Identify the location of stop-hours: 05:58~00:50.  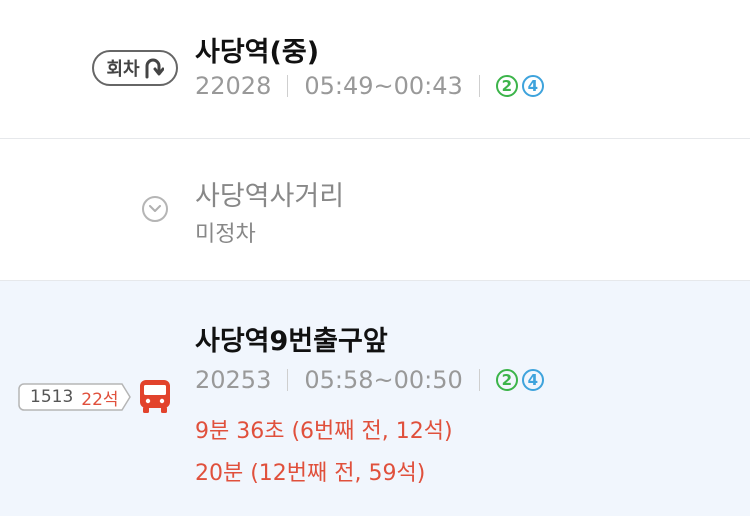
(383, 380).